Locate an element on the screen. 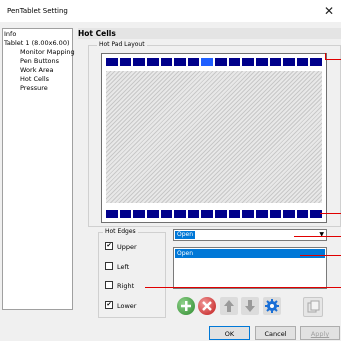 The width and height of the screenshot is (341, 341). bottom-hot-cells is located at coordinates (214, 214).